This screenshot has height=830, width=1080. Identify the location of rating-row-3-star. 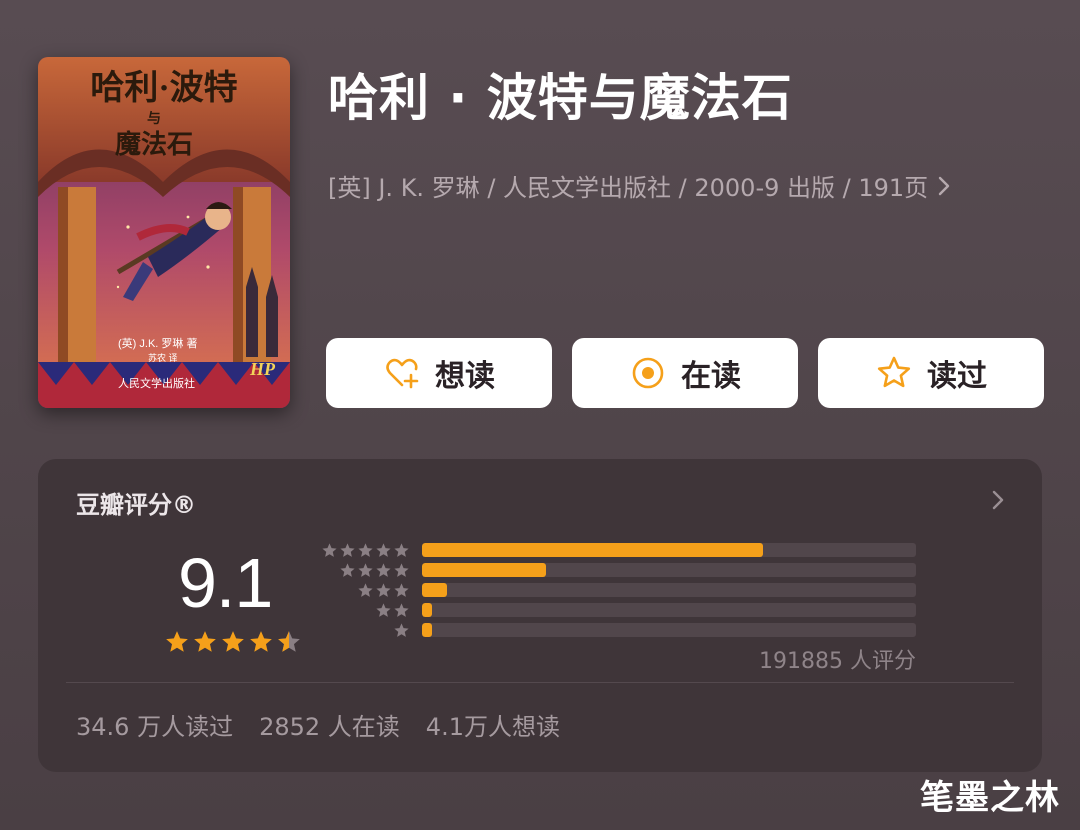
(617, 590).